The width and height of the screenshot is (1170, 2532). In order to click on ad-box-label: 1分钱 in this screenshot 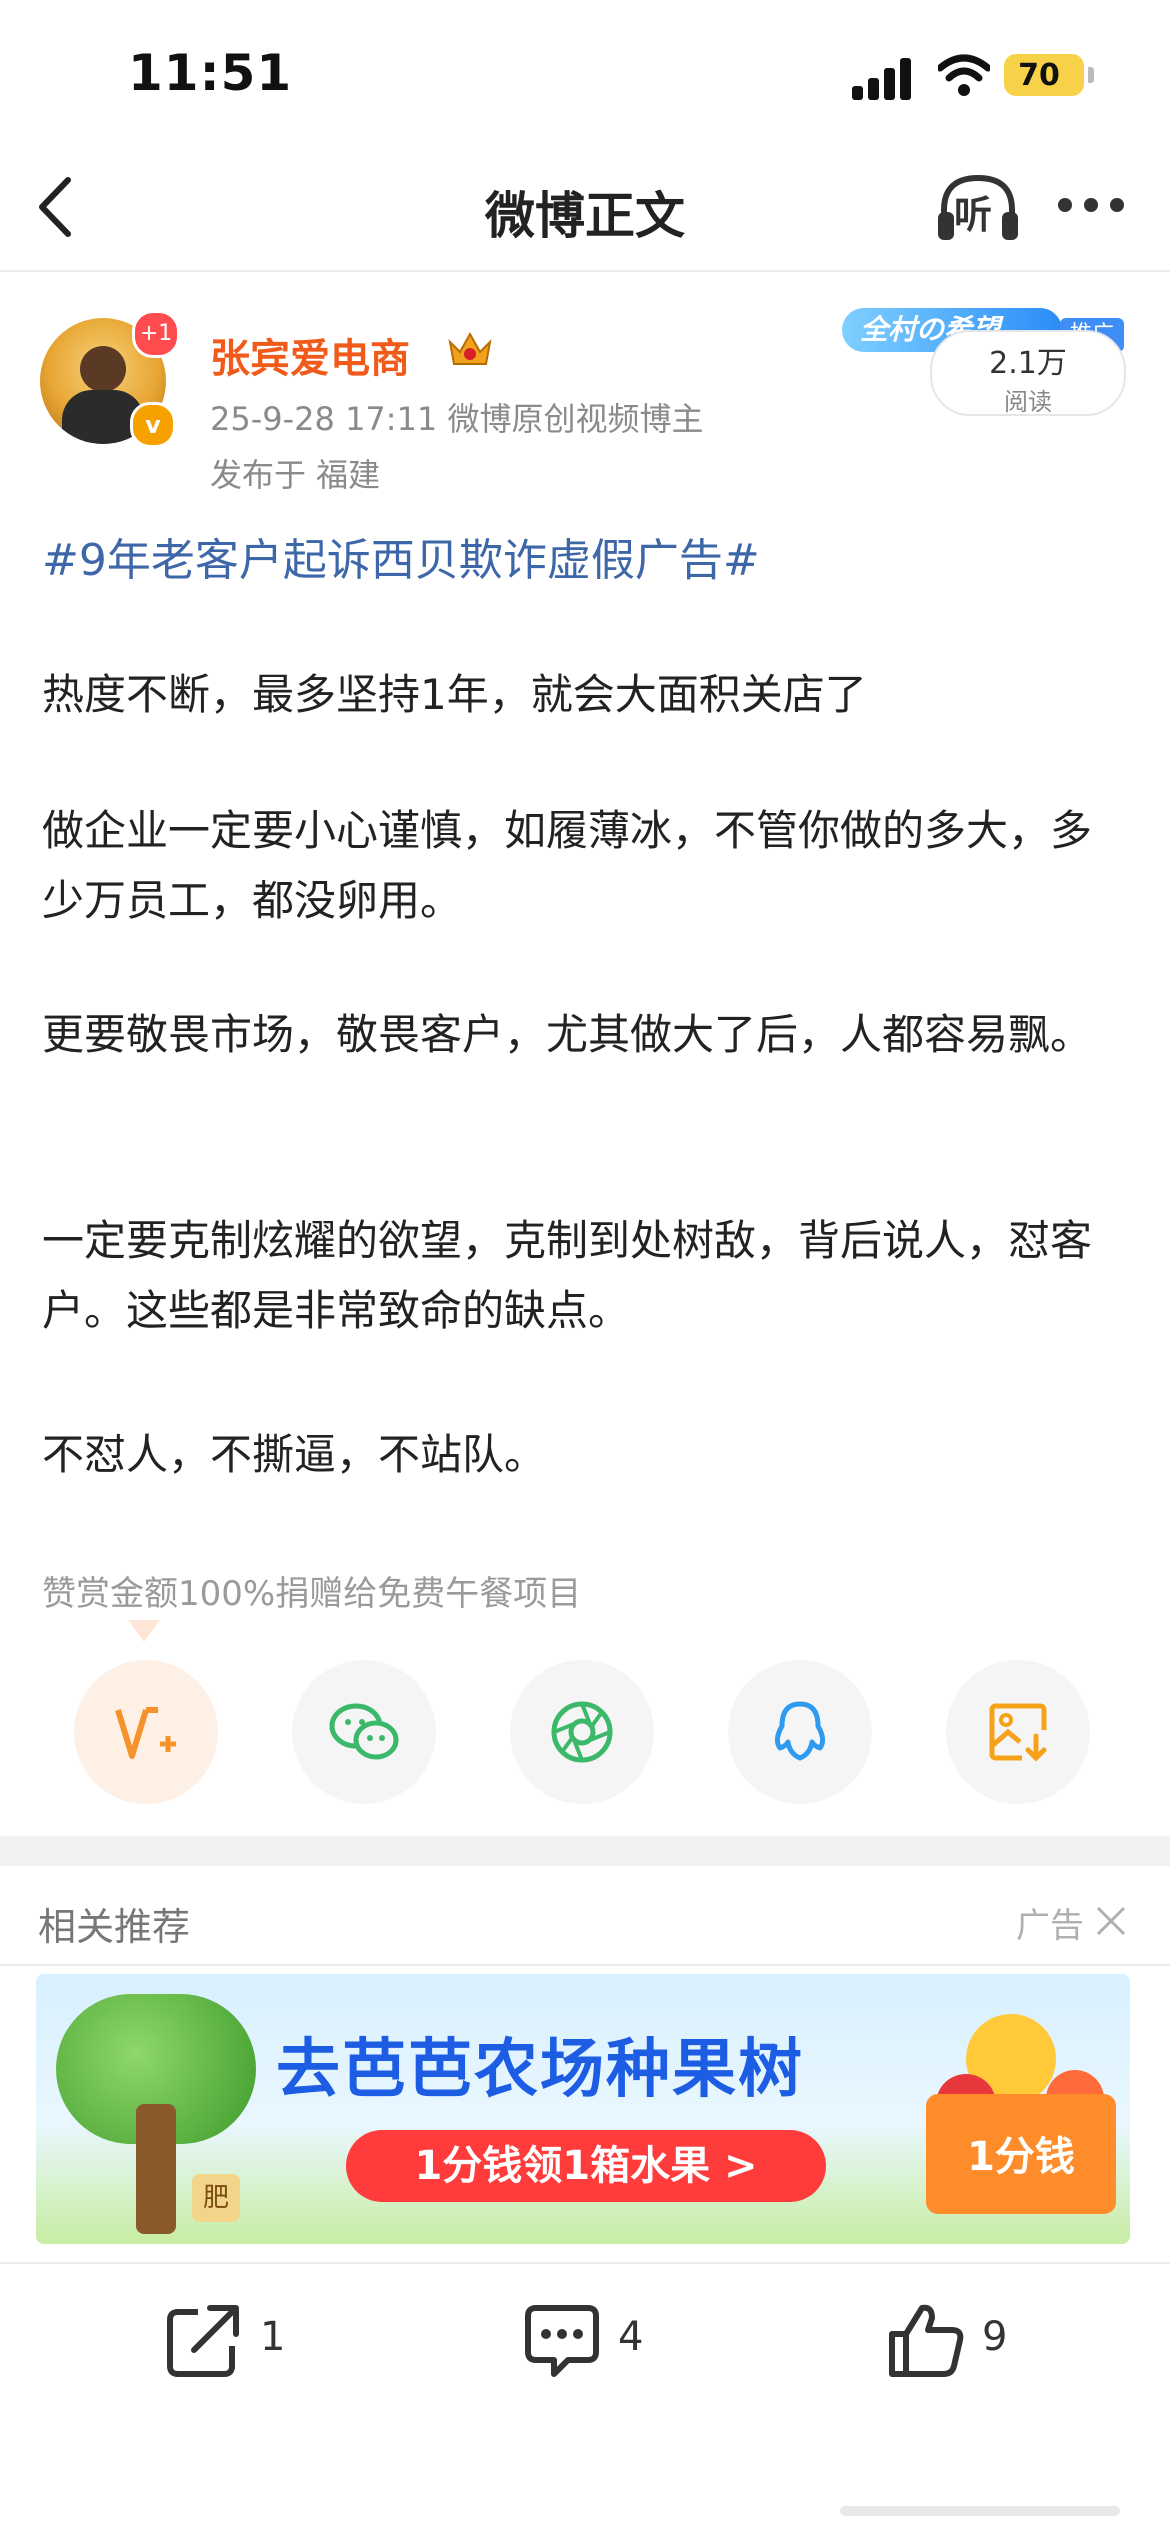, I will do `click(1021, 2157)`.